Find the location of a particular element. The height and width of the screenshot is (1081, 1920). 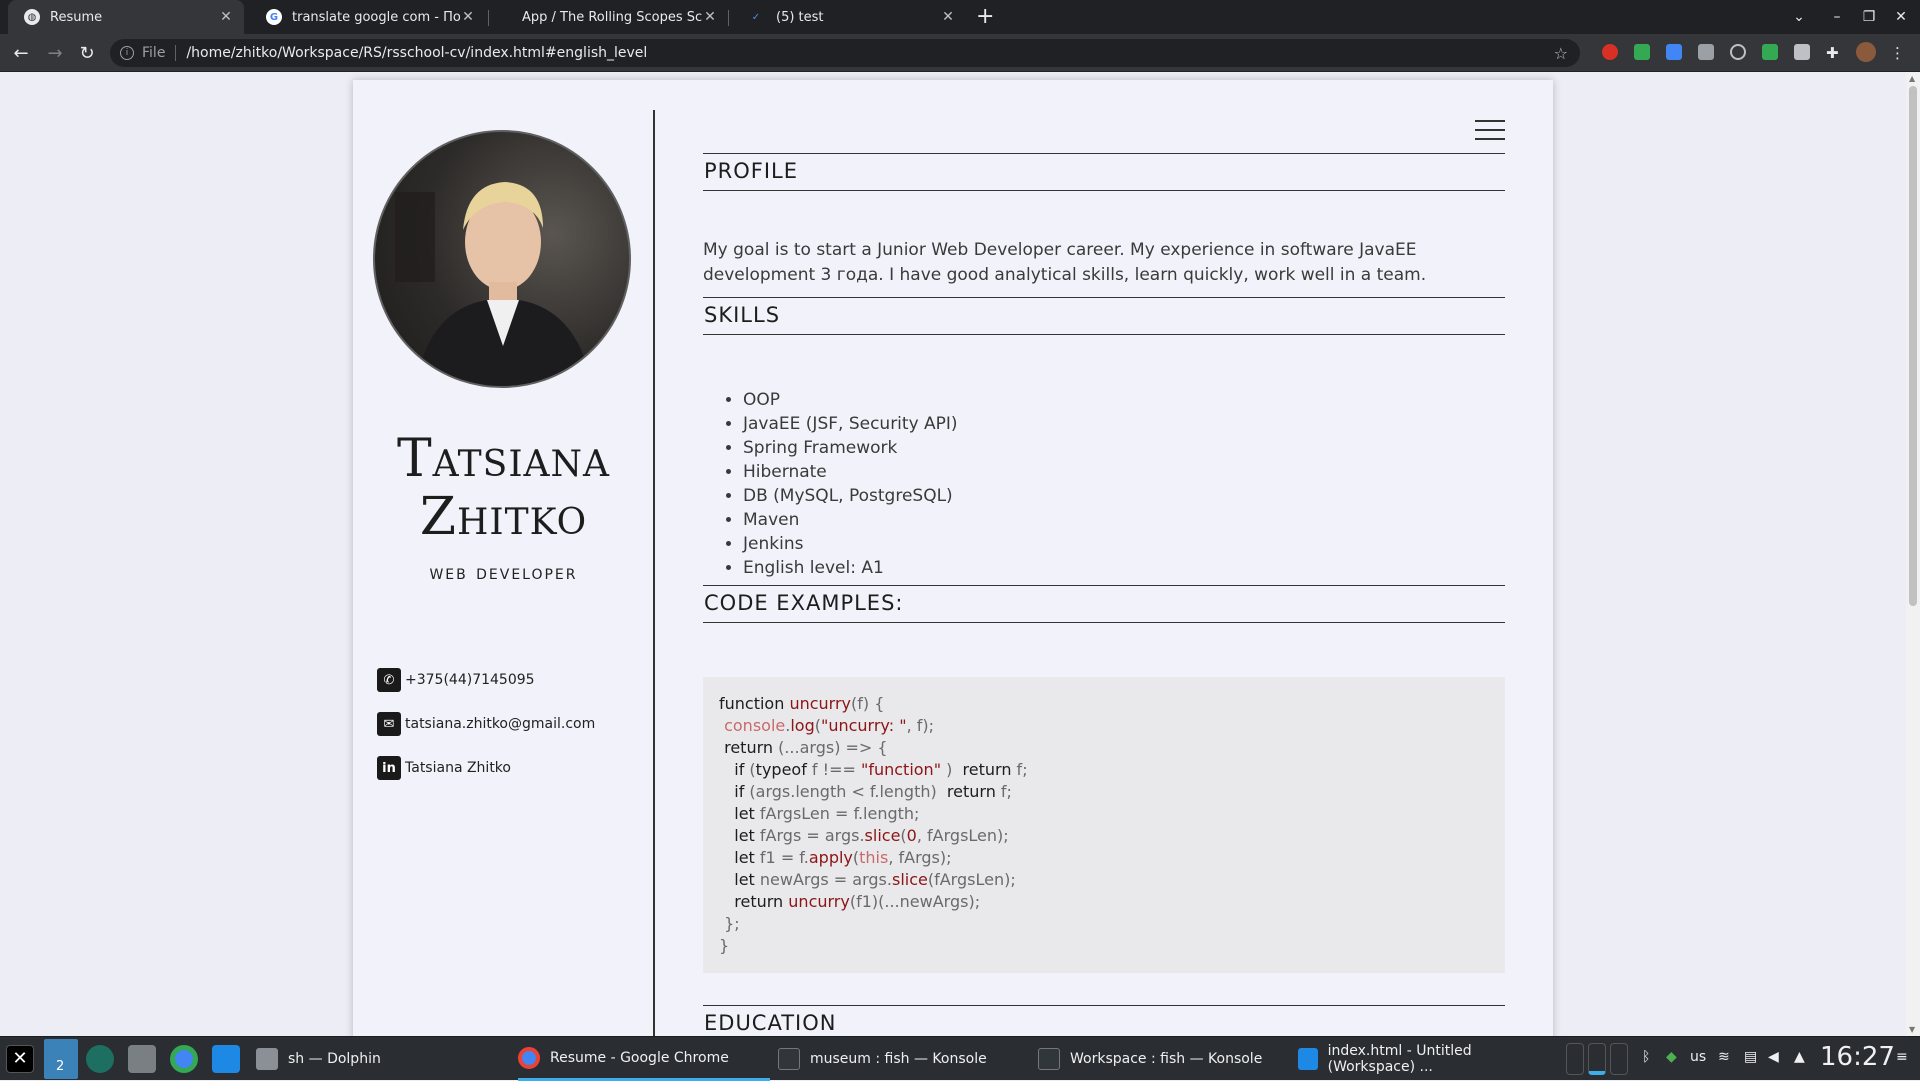

reload-icon: ↻ is located at coordinates (87, 53).